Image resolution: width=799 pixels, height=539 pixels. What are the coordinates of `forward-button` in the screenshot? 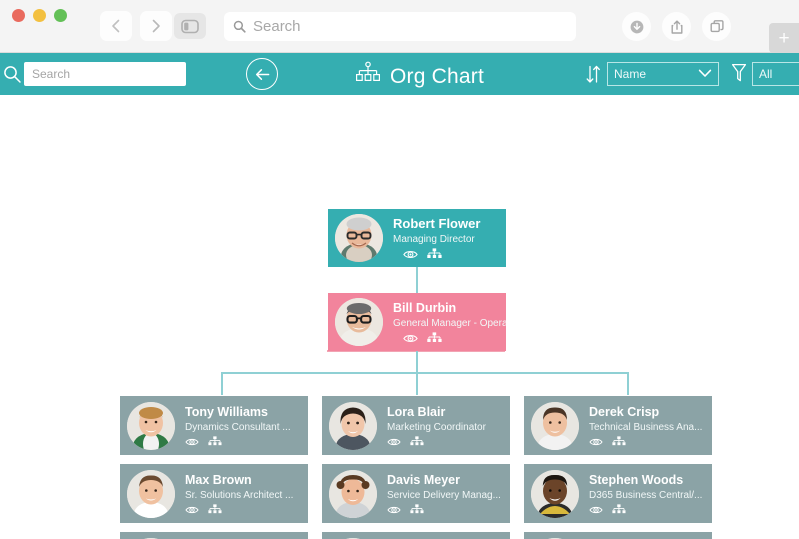 It's located at (156, 26).